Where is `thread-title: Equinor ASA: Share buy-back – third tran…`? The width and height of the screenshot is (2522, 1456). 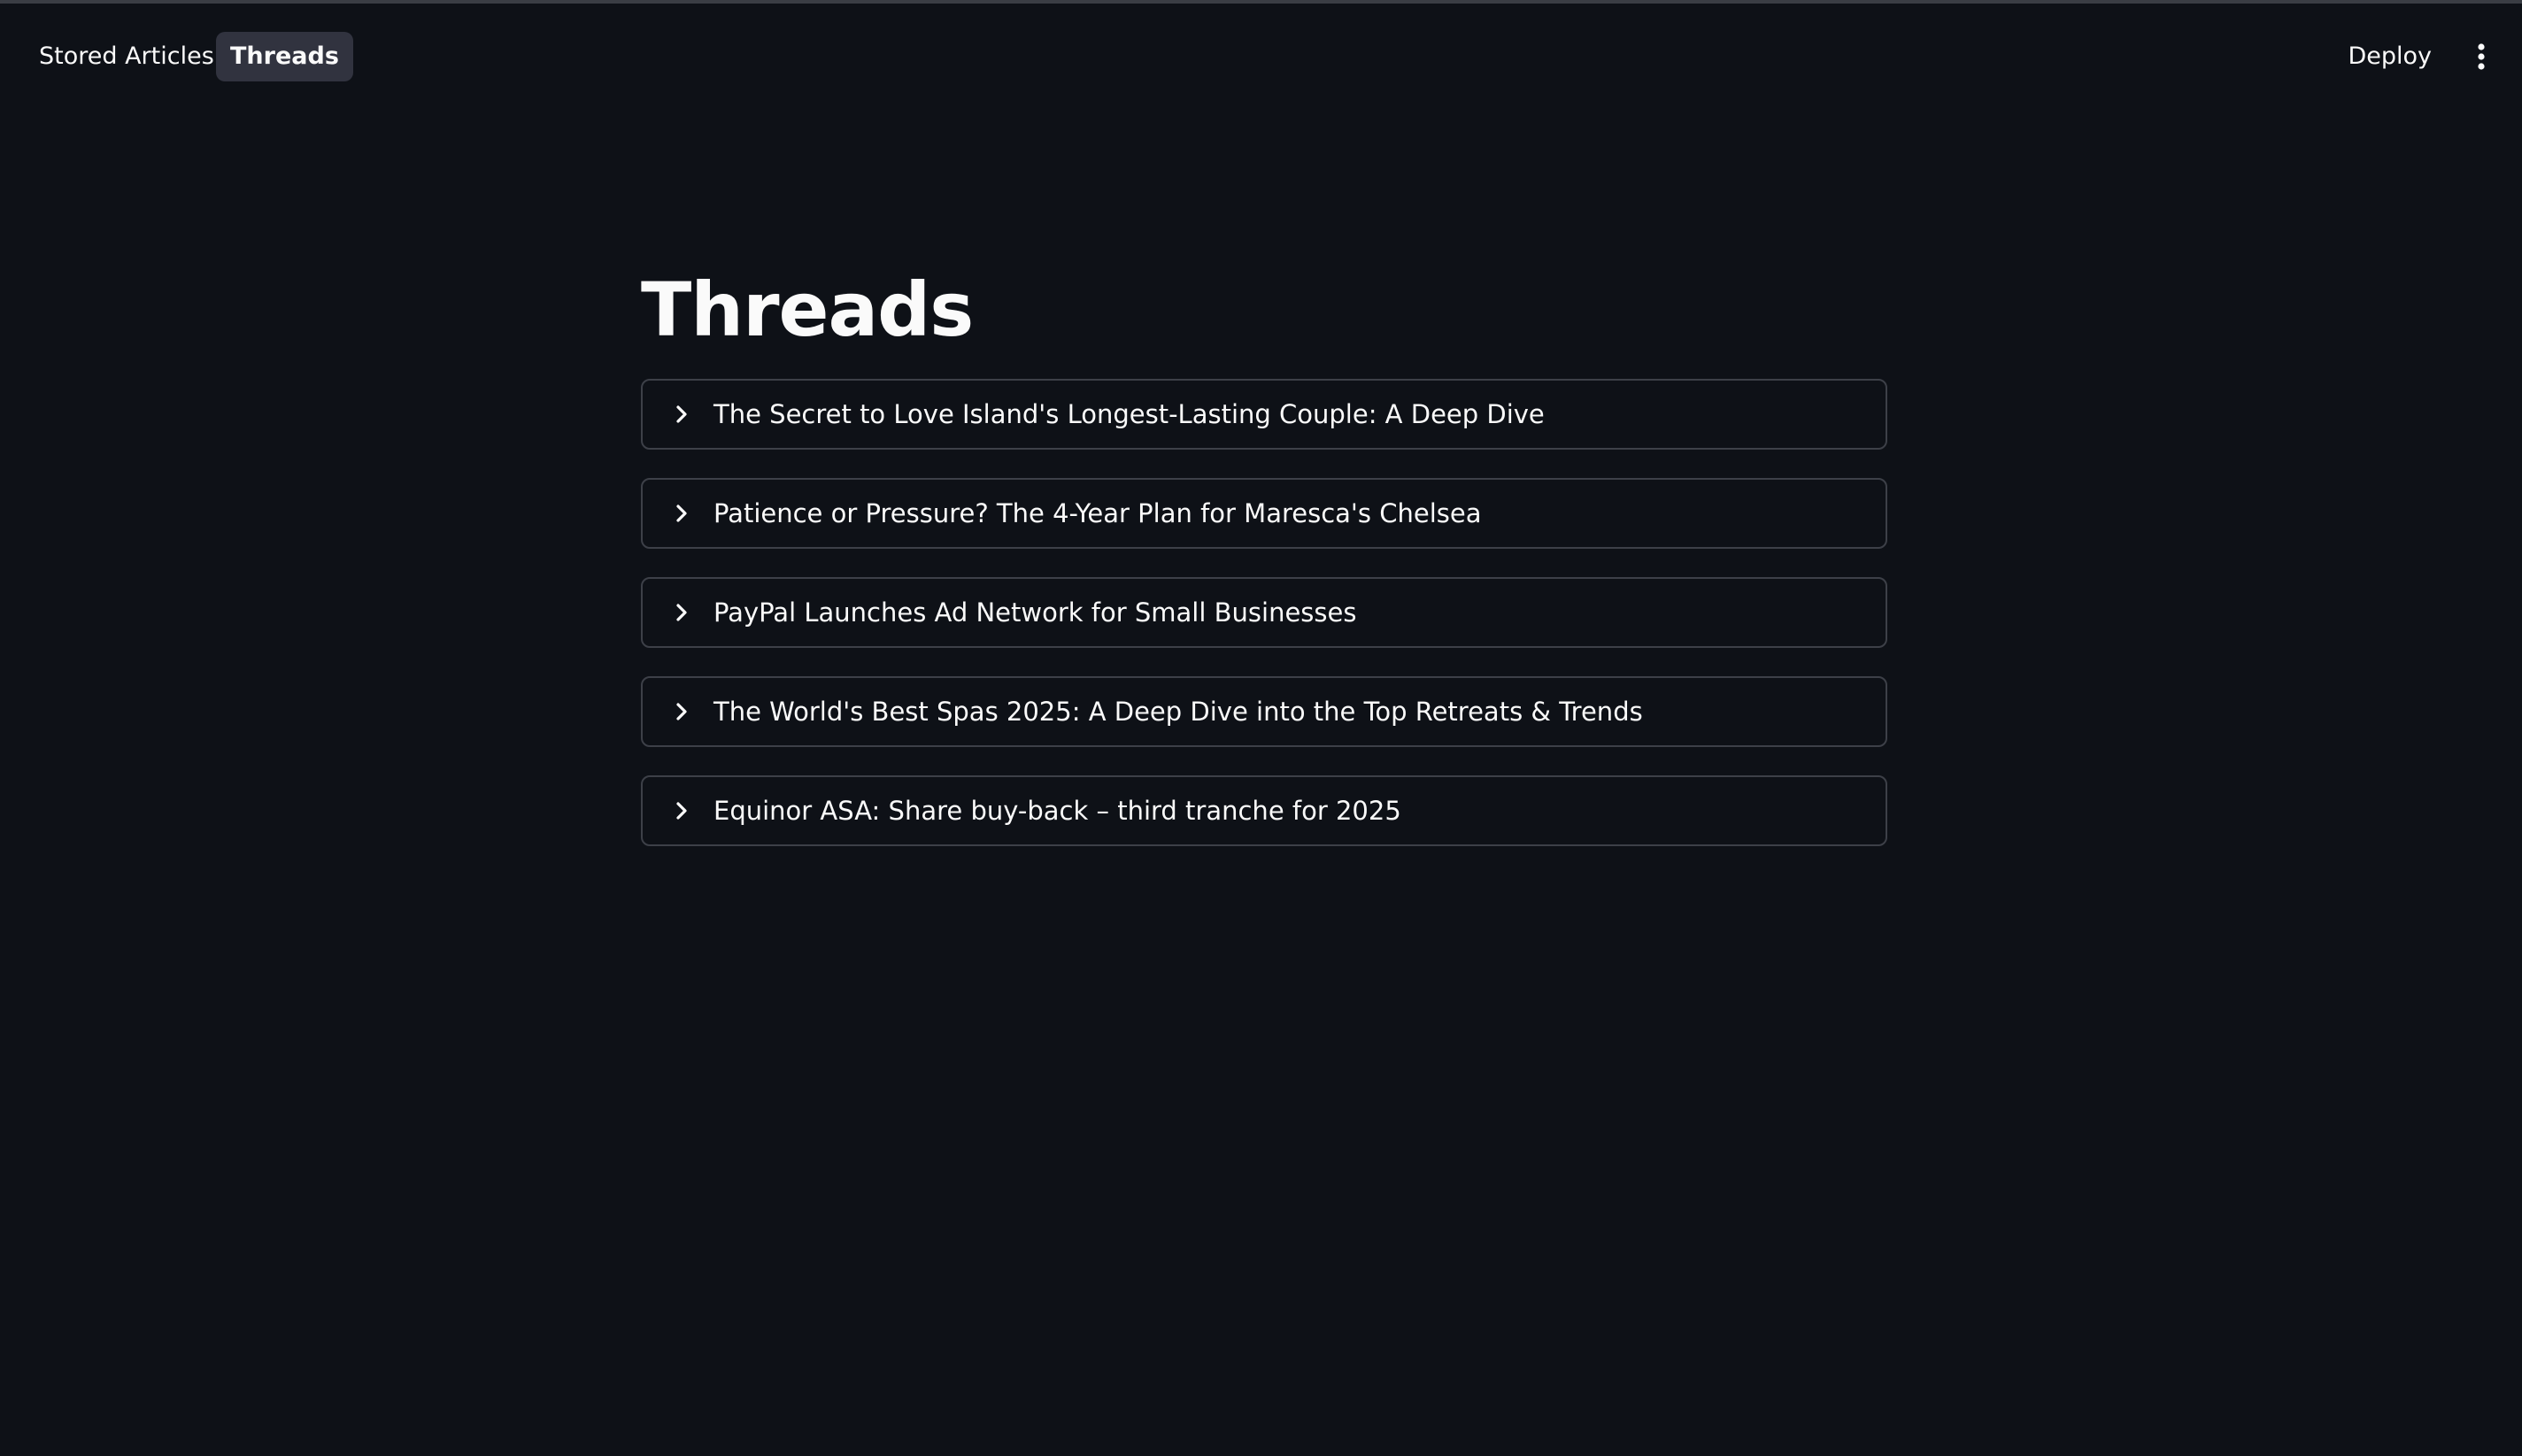
thread-title: Equinor ASA: Share buy-back – third tran… is located at coordinates (1057, 811).